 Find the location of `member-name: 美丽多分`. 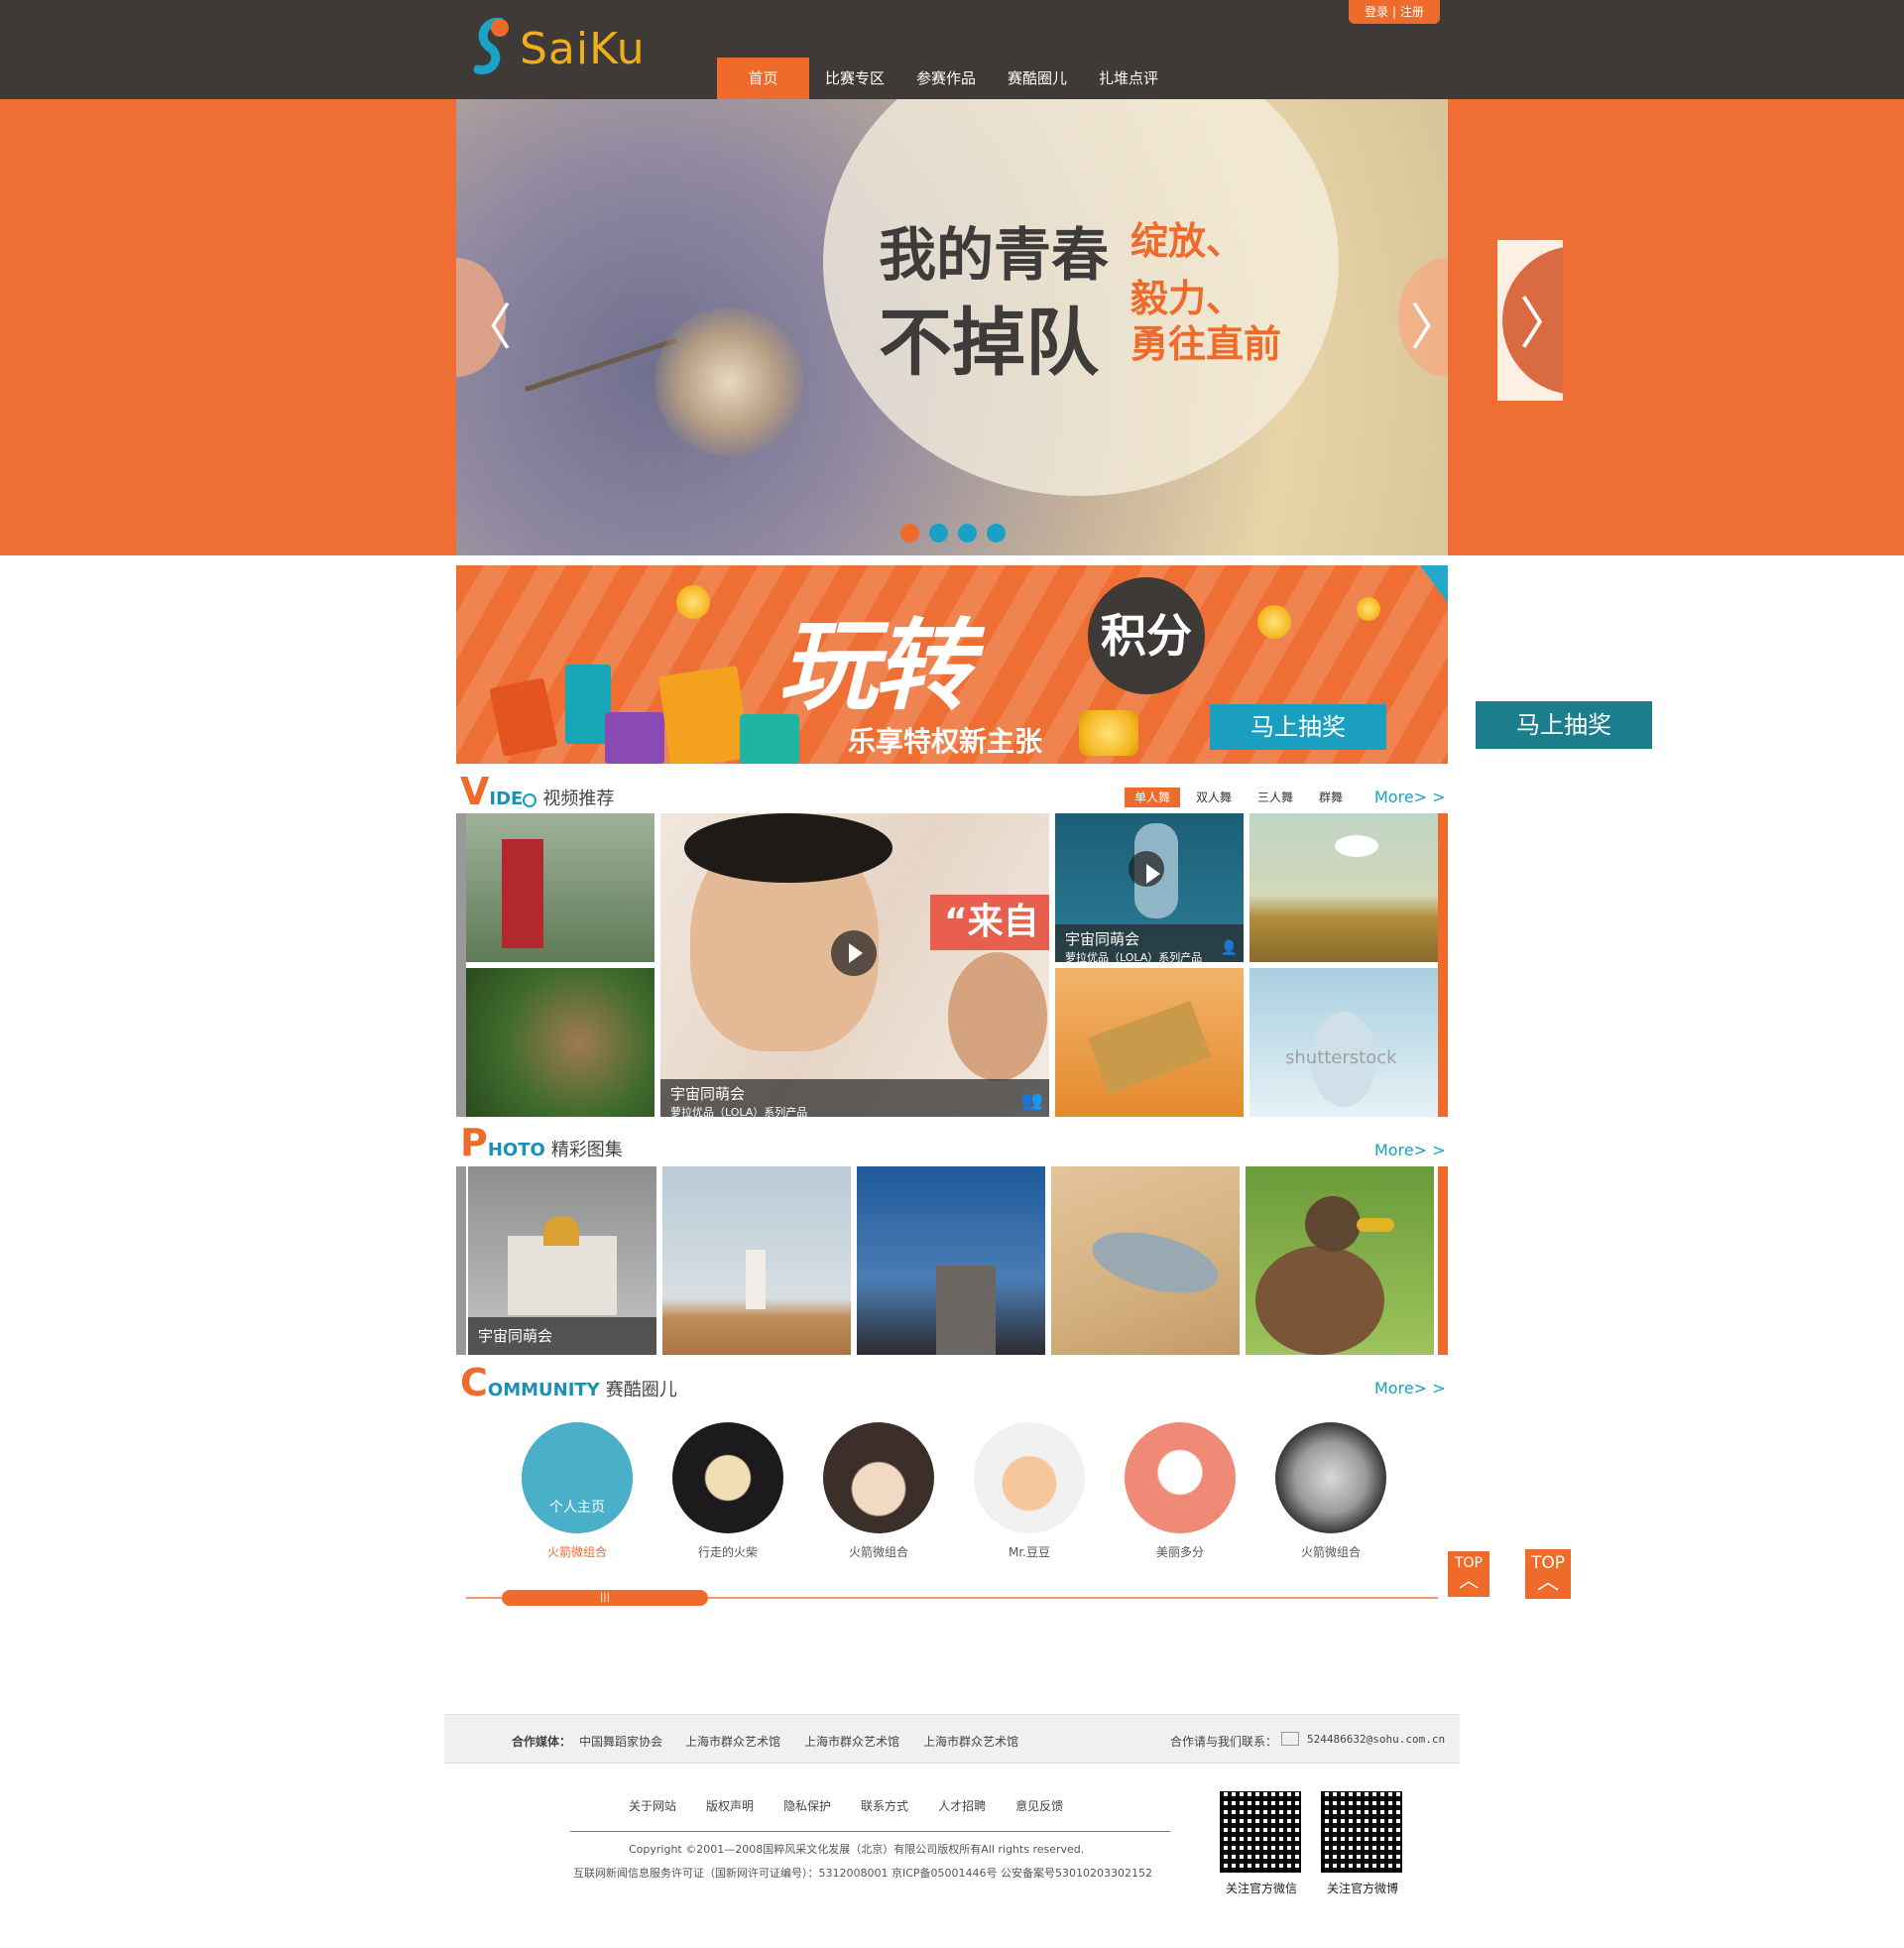

member-name: 美丽多分 is located at coordinates (1180, 1551).